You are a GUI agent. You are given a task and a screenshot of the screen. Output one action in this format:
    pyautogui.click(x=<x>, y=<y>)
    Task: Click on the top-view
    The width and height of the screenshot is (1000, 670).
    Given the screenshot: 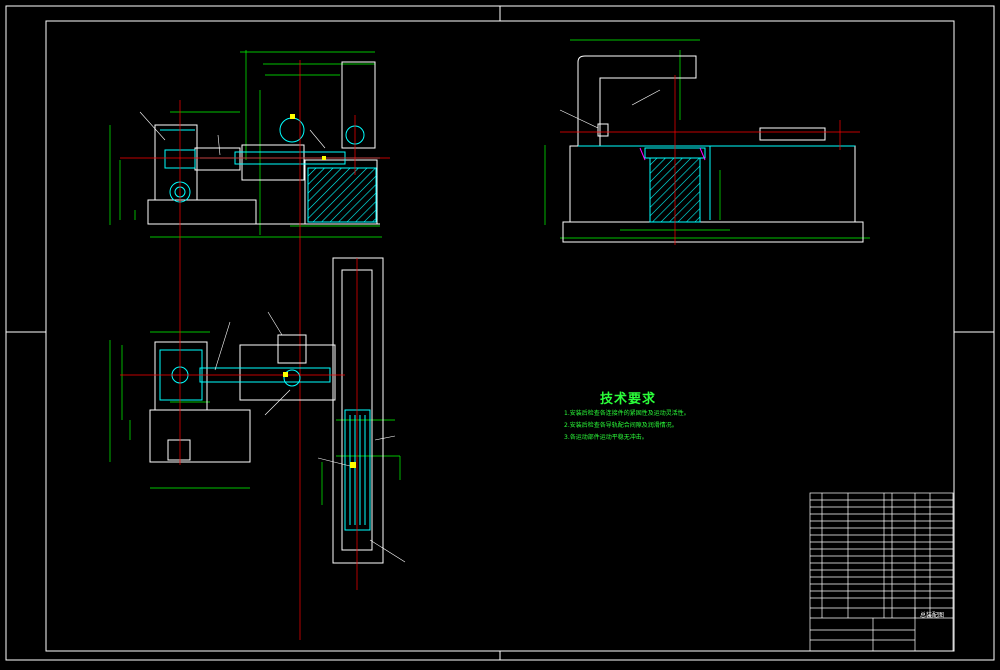 What is the action you would take?
    pyautogui.click(x=257, y=423)
    